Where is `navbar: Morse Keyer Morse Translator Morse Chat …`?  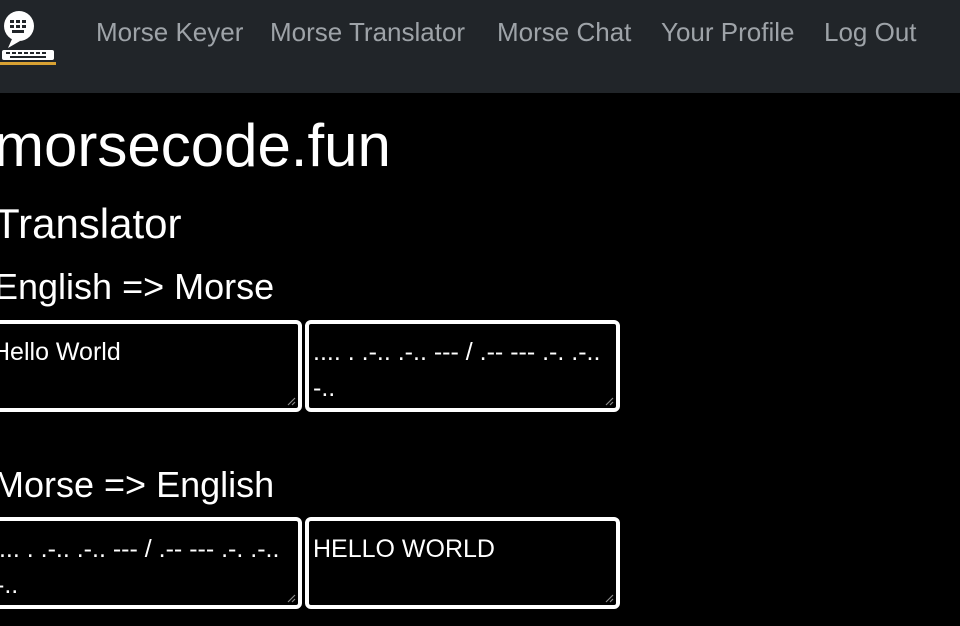
navbar: Morse Keyer Morse Translator Morse Chat … is located at coordinates (480, 46).